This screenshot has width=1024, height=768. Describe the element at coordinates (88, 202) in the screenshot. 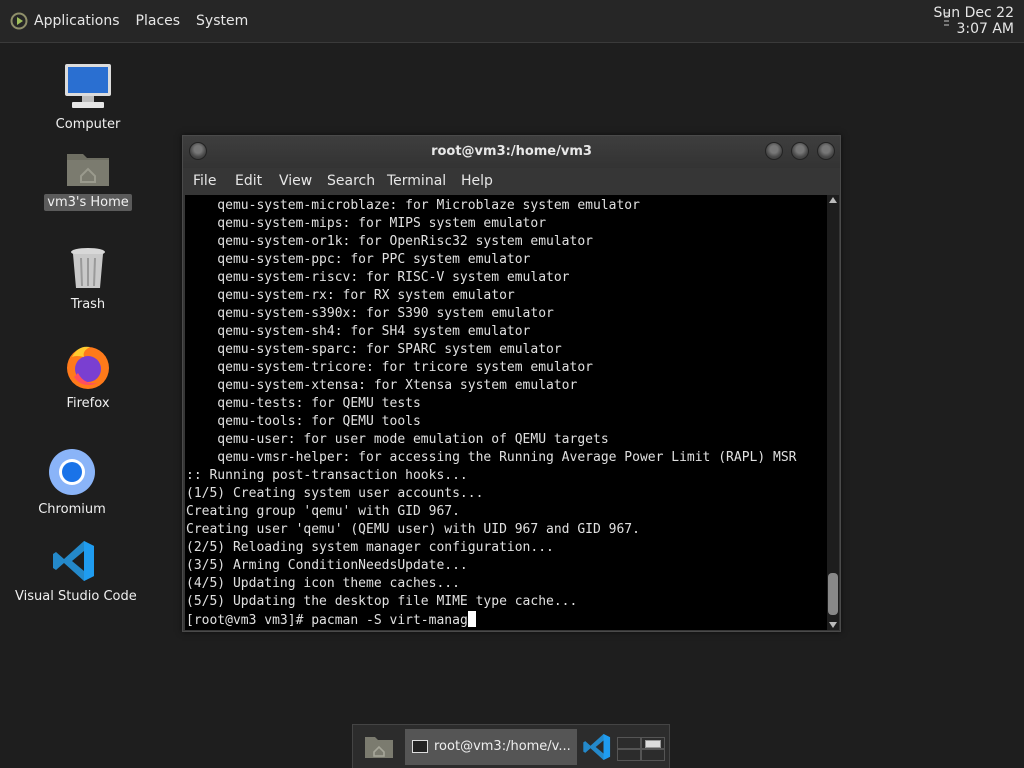

I see `desktop-icon-label: vm3's Home` at that location.